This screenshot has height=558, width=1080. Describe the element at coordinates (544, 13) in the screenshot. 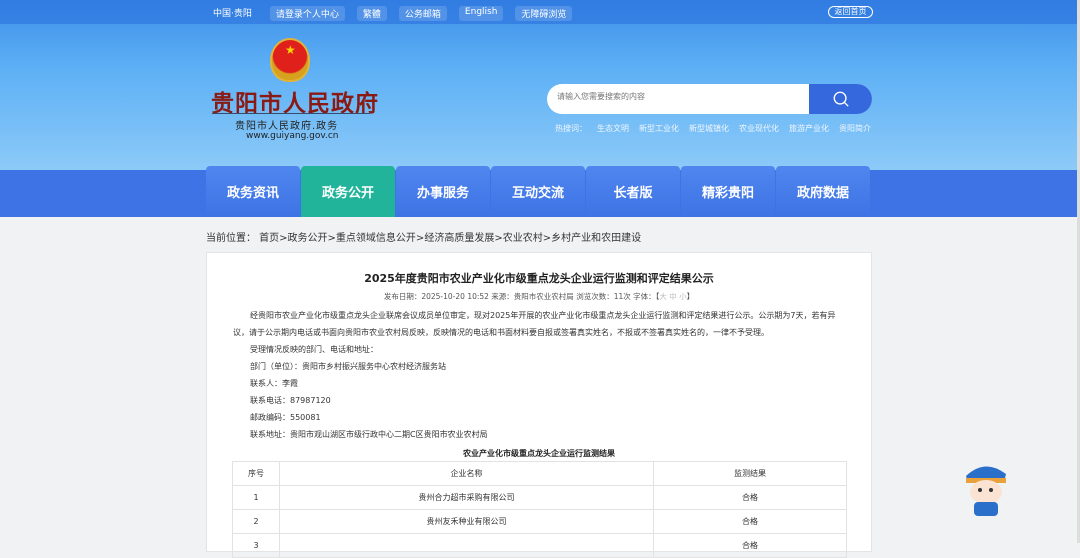

I see `topbar-link-accessibility: 无障碍浏览` at that location.